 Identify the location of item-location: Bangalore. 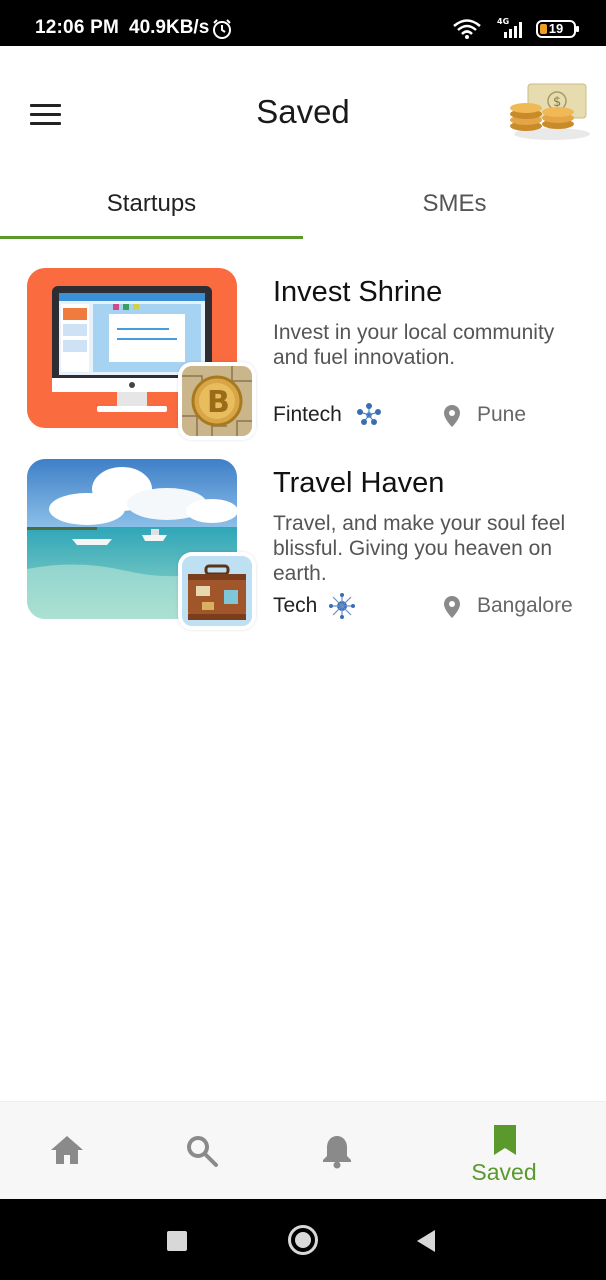
(525, 605).